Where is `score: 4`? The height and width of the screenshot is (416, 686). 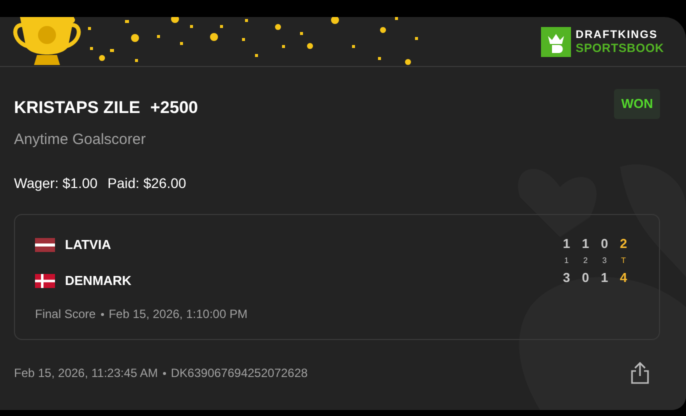
score: 4 is located at coordinates (623, 278).